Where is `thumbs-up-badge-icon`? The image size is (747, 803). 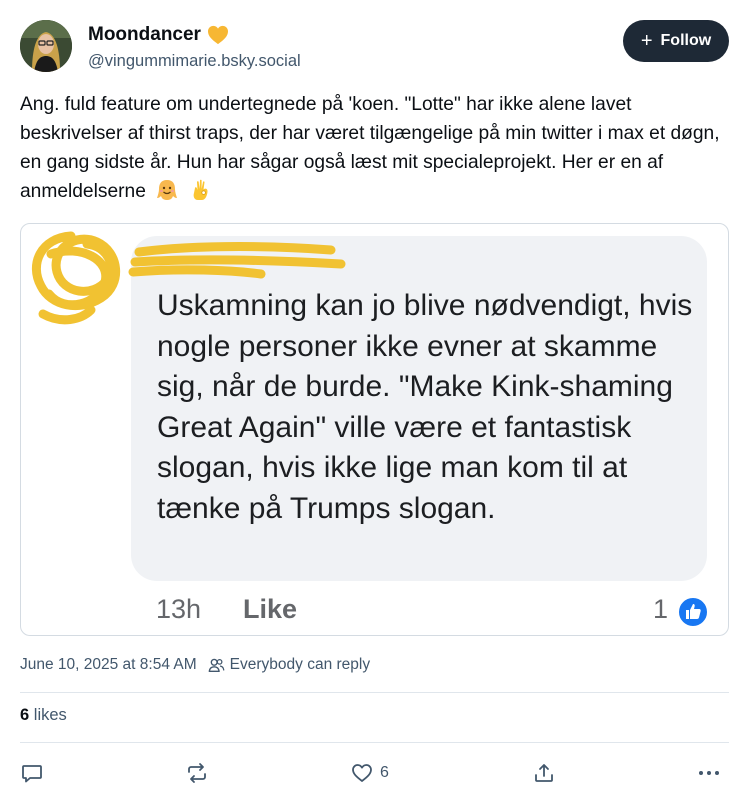 thumbs-up-badge-icon is located at coordinates (693, 612).